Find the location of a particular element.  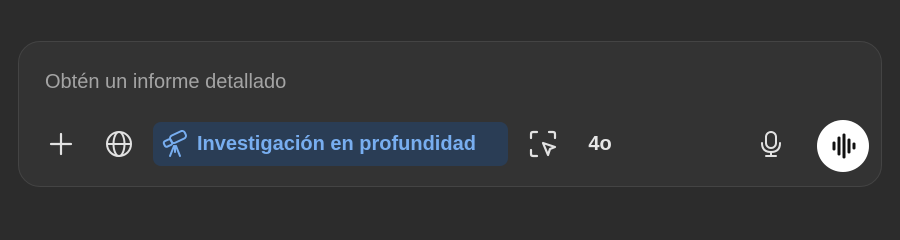

selection-cursor-icon is located at coordinates (543, 144).